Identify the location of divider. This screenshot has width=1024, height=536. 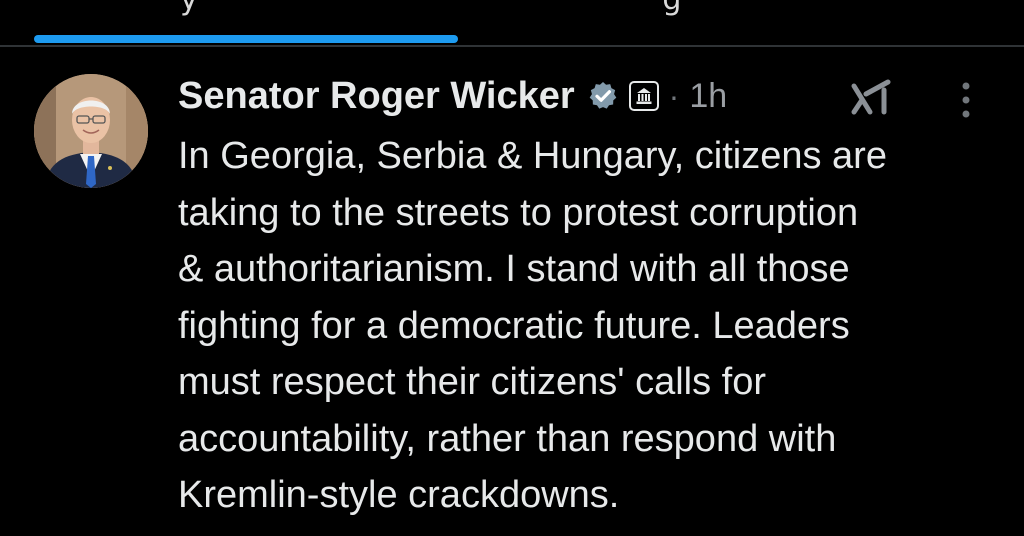
(512, 46).